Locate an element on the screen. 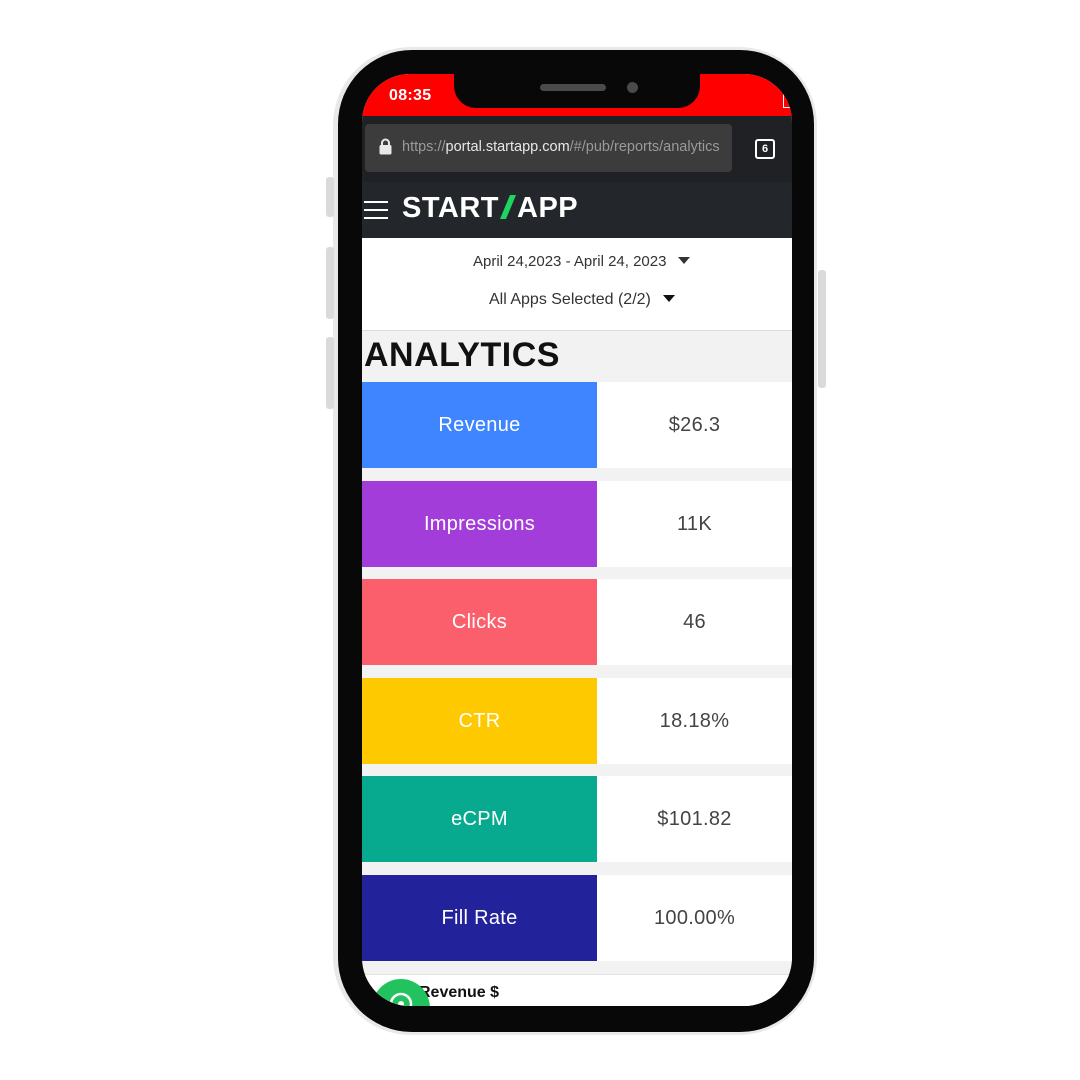 This screenshot has width=1080, height=1080. tab-switcher-icon: 6 is located at coordinates (765, 149).